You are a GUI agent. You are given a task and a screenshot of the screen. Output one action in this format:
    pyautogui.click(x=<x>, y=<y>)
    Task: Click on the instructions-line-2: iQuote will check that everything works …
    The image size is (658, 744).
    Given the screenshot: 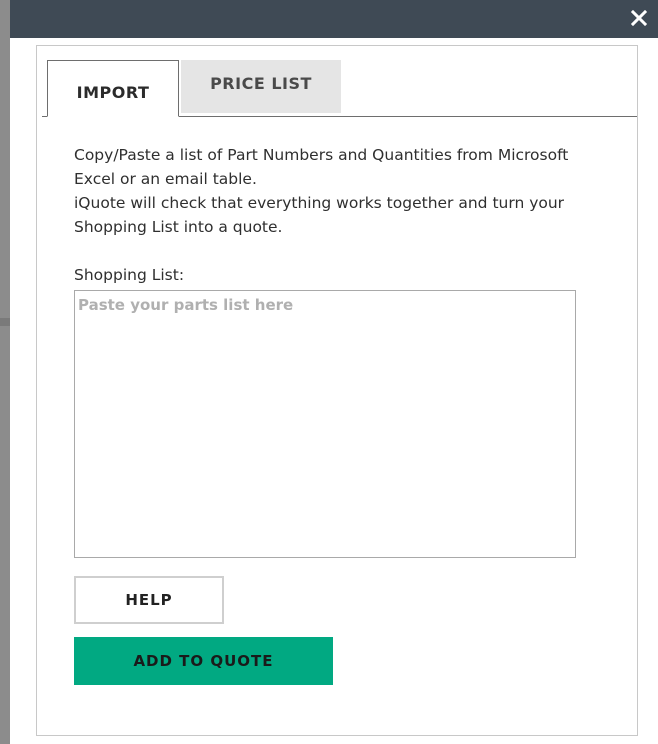 What is the action you would take?
    pyautogui.click(x=319, y=215)
    